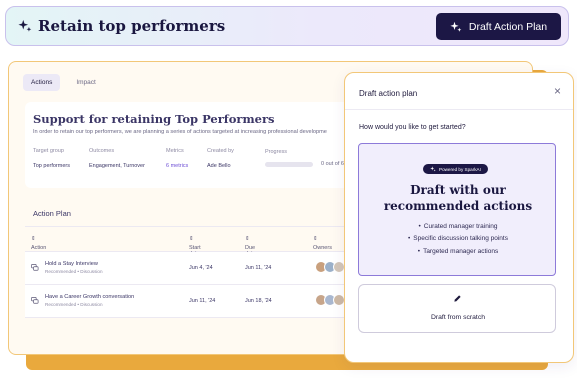 This screenshot has height=378, width=577. What do you see at coordinates (458, 238) in the screenshot?
I see `list-item: Specific discussion talking points` at bounding box center [458, 238].